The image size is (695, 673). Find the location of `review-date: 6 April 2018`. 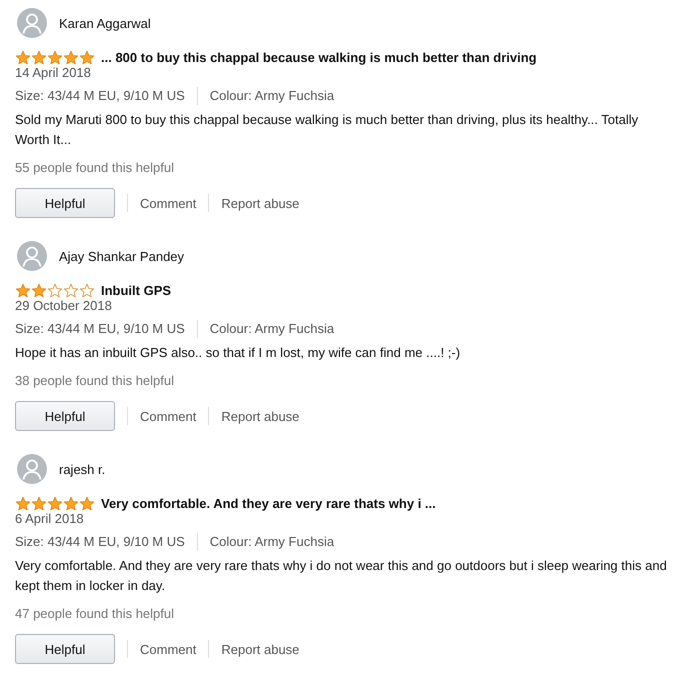

review-date: 6 April 2018 is located at coordinates (49, 519).